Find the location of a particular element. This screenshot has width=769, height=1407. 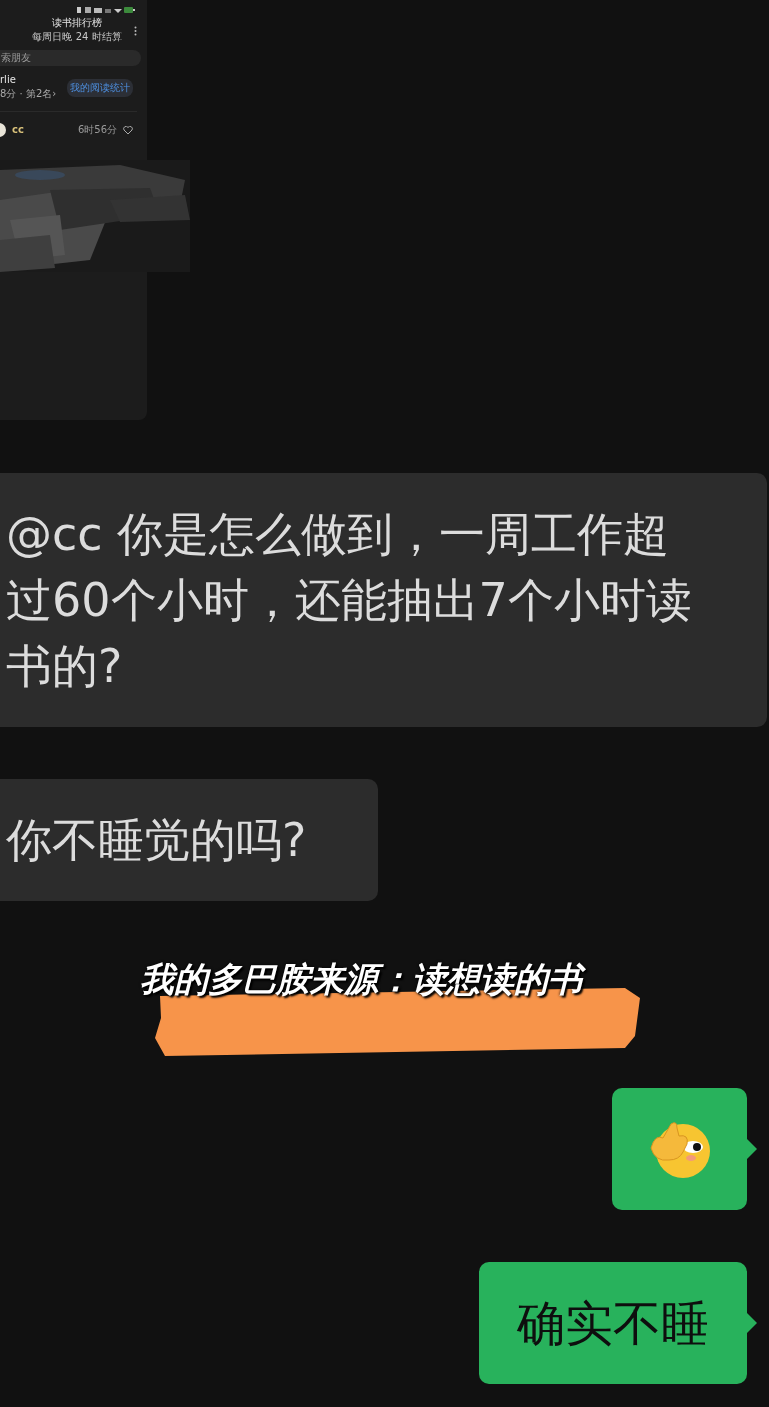

heart-icon is located at coordinates (128, 130).